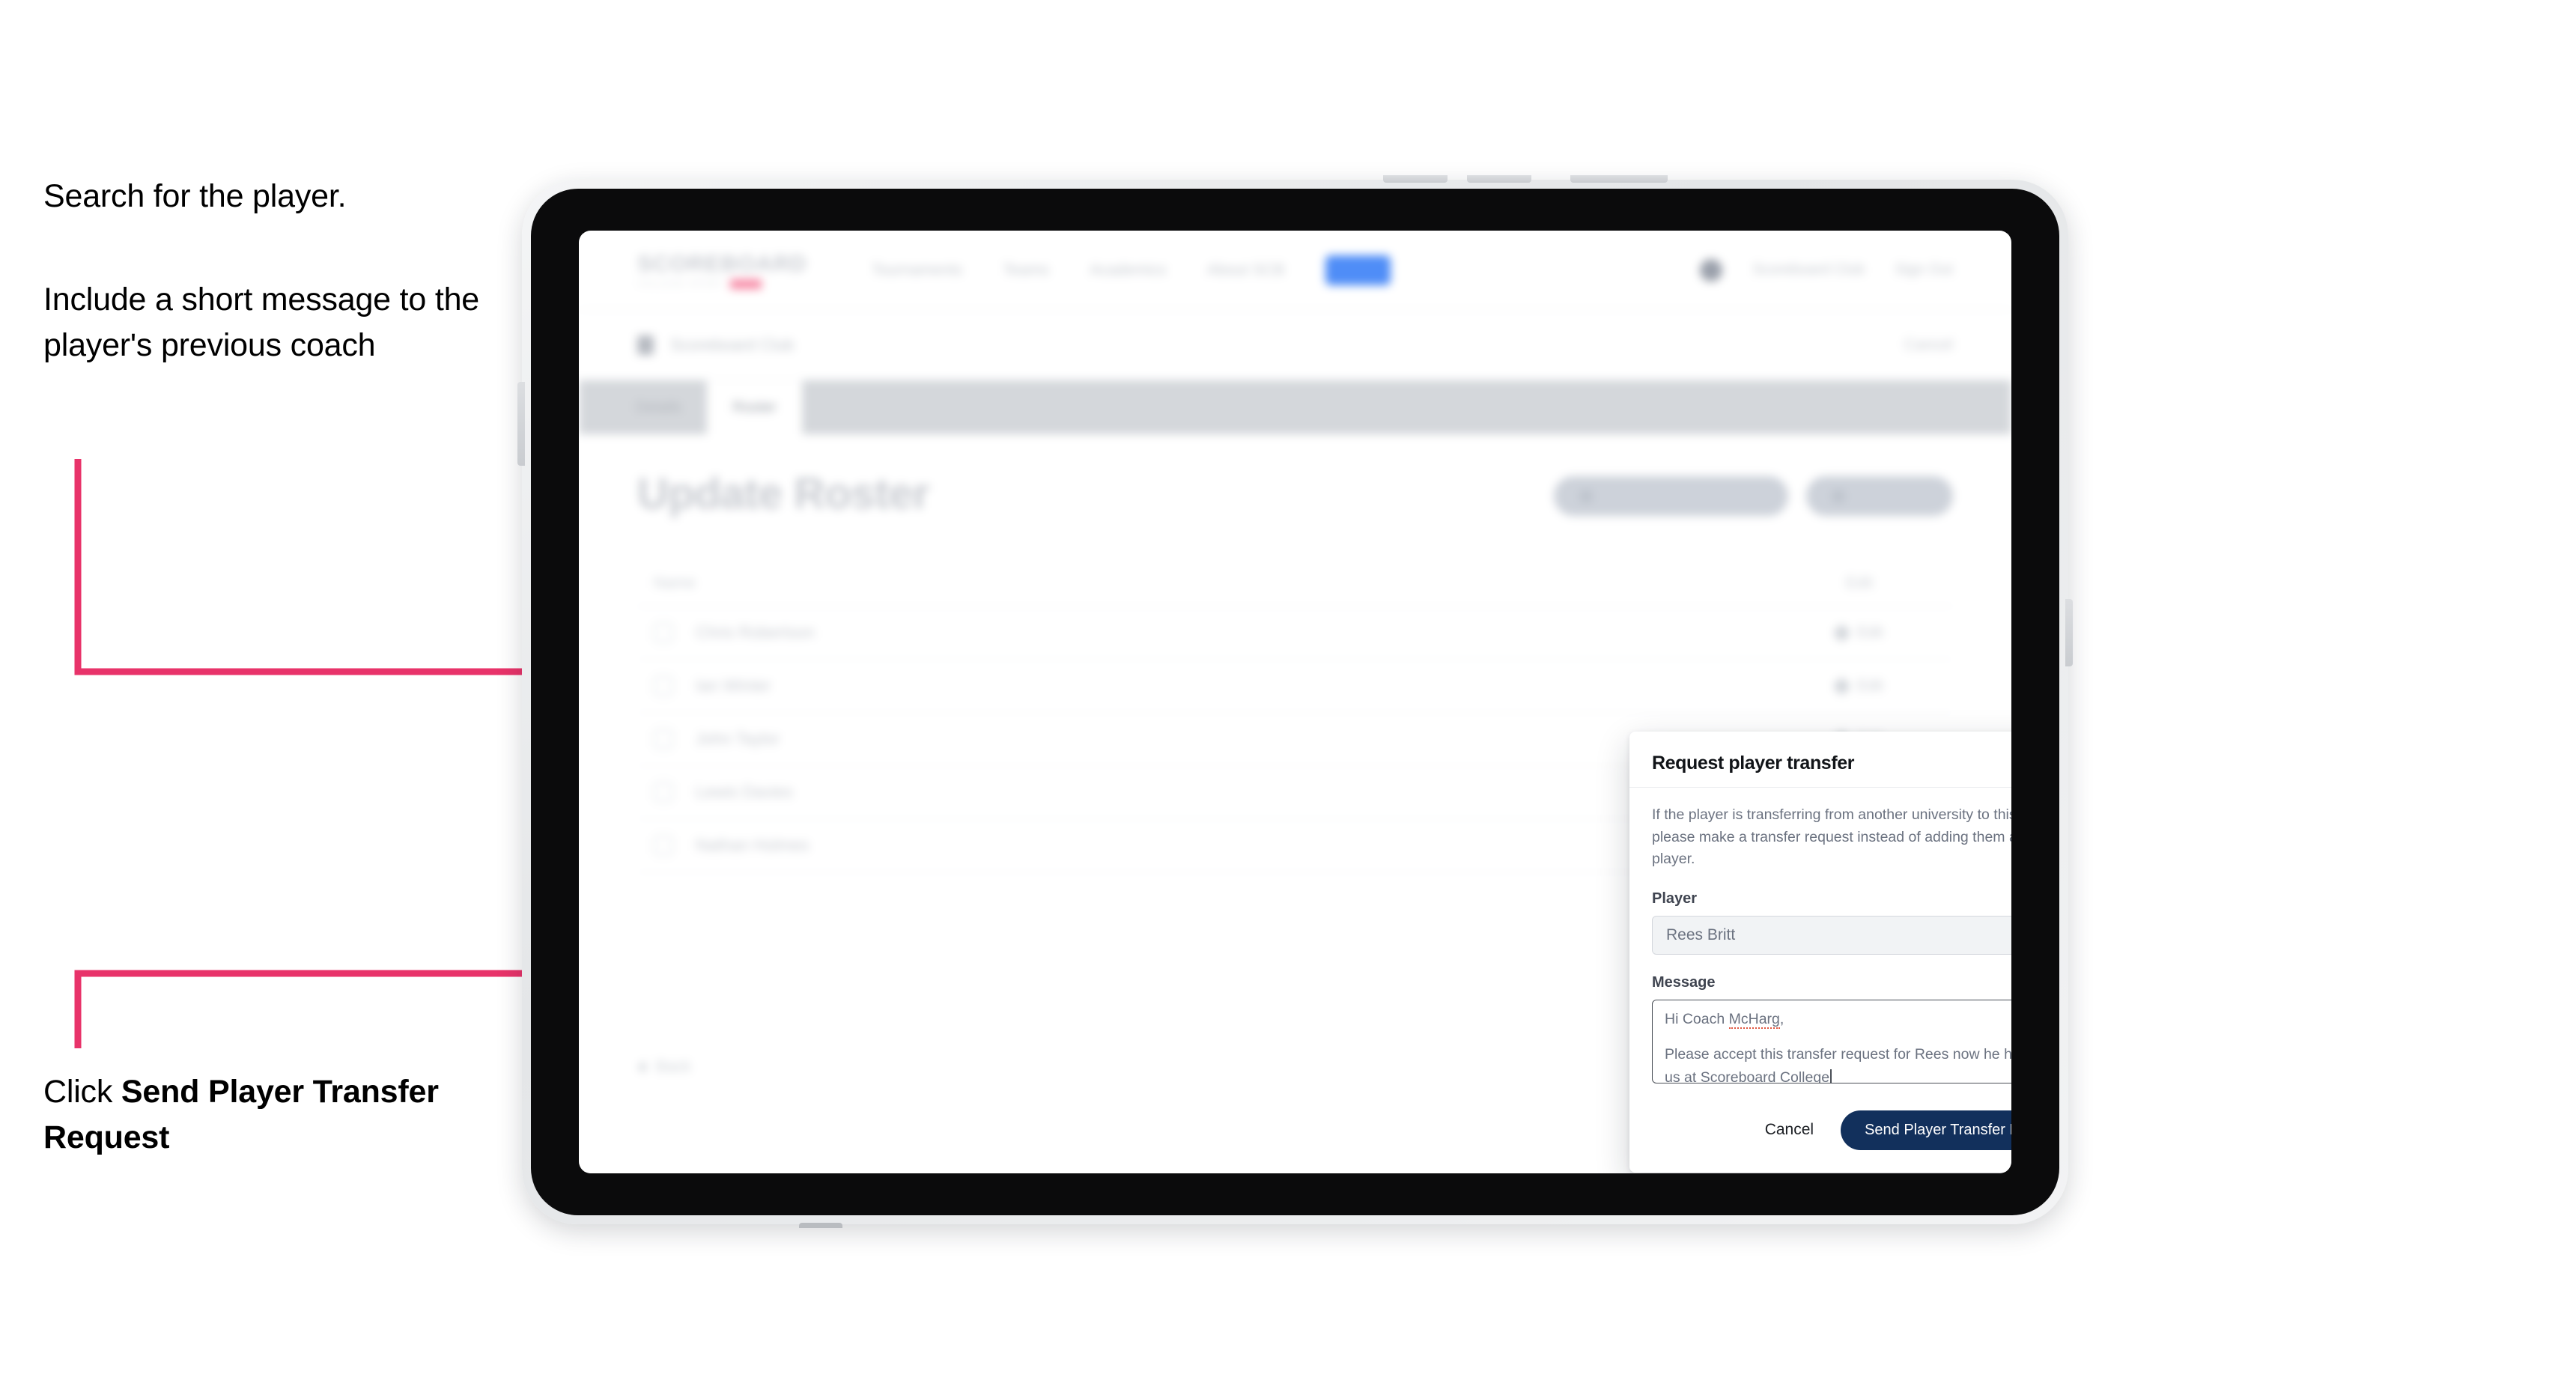 The height and width of the screenshot is (1386, 2576). What do you see at coordinates (1753, 763) in the screenshot?
I see `modal-title: Request player transfer` at bounding box center [1753, 763].